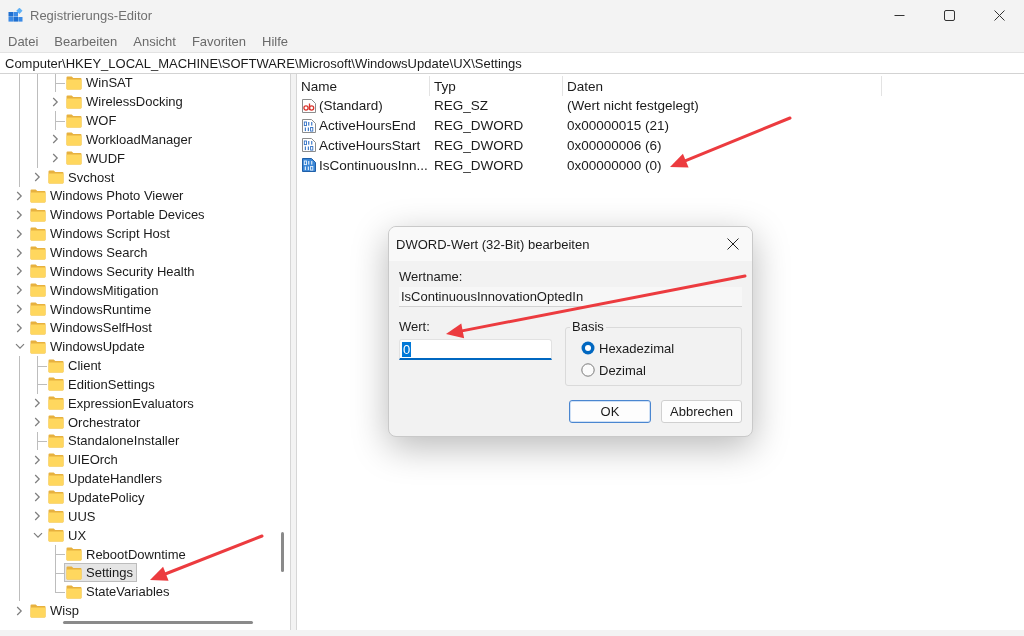 The height and width of the screenshot is (636, 1024). Describe the element at coordinates (275, 41) in the screenshot. I see `menu-item: Hilfe` at that location.